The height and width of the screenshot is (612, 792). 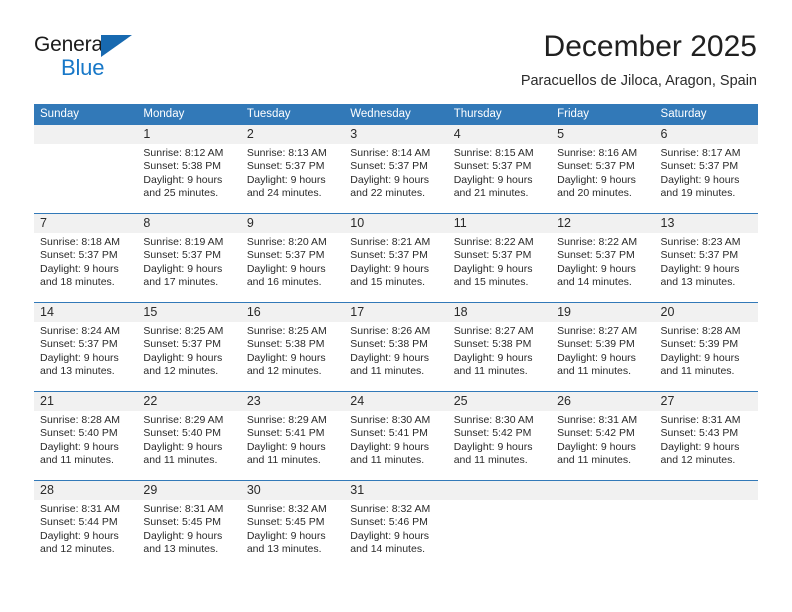 I want to click on day-number: 23, so click(x=292, y=401).